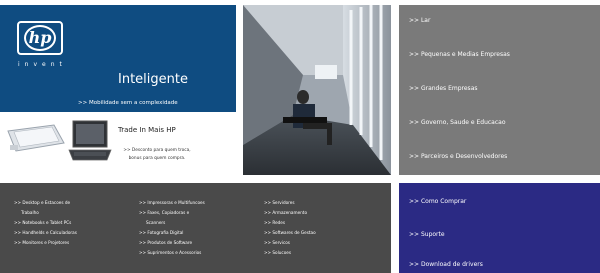 The image size is (600, 273). What do you see at coordinates (274, 223) in the screenshot?
I see `category-link: >> Redes` at bounding box center [274, 223].